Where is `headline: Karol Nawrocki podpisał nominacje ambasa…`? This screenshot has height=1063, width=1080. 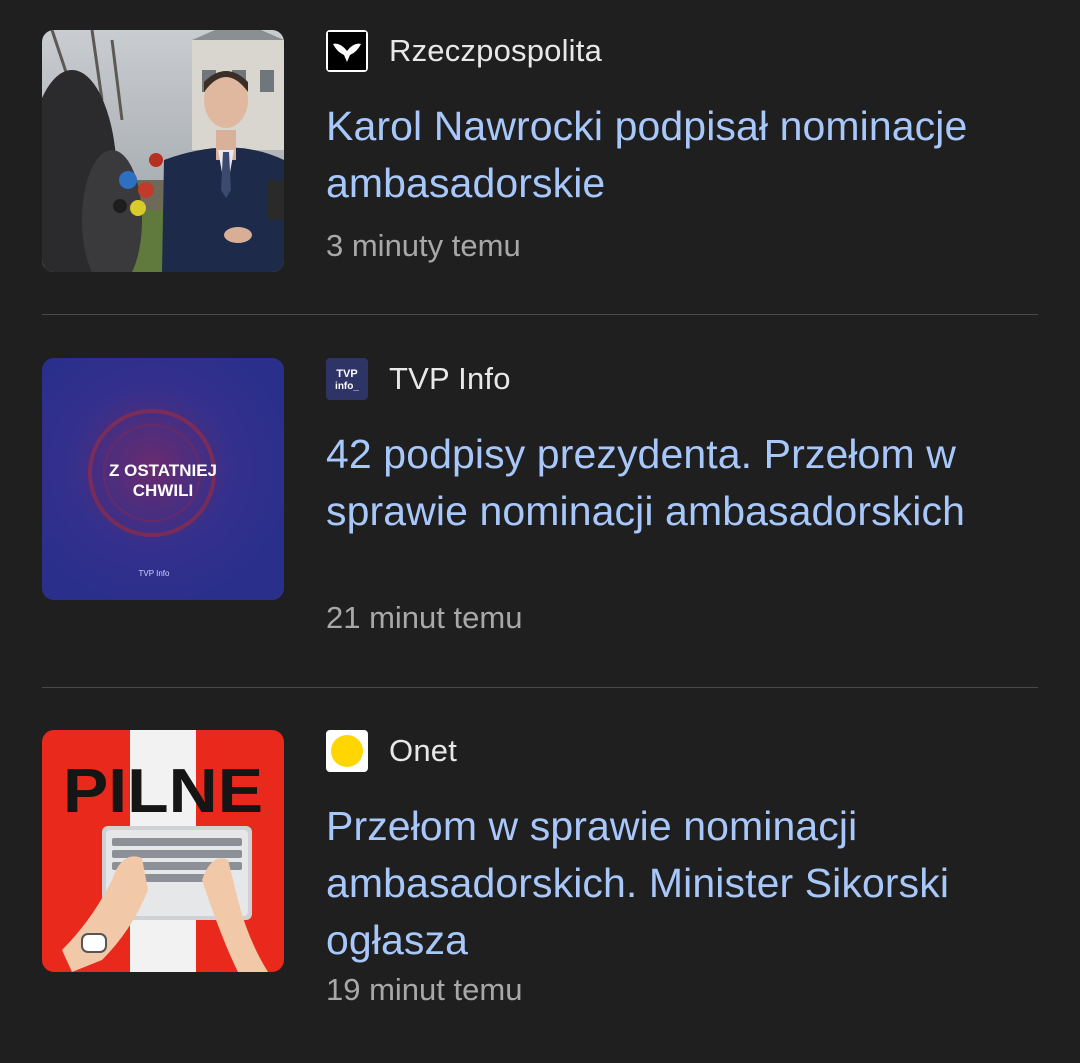
headline: Karol Nawrocki podpisał nominacje ambasa… is located at coordinates (682, 155).